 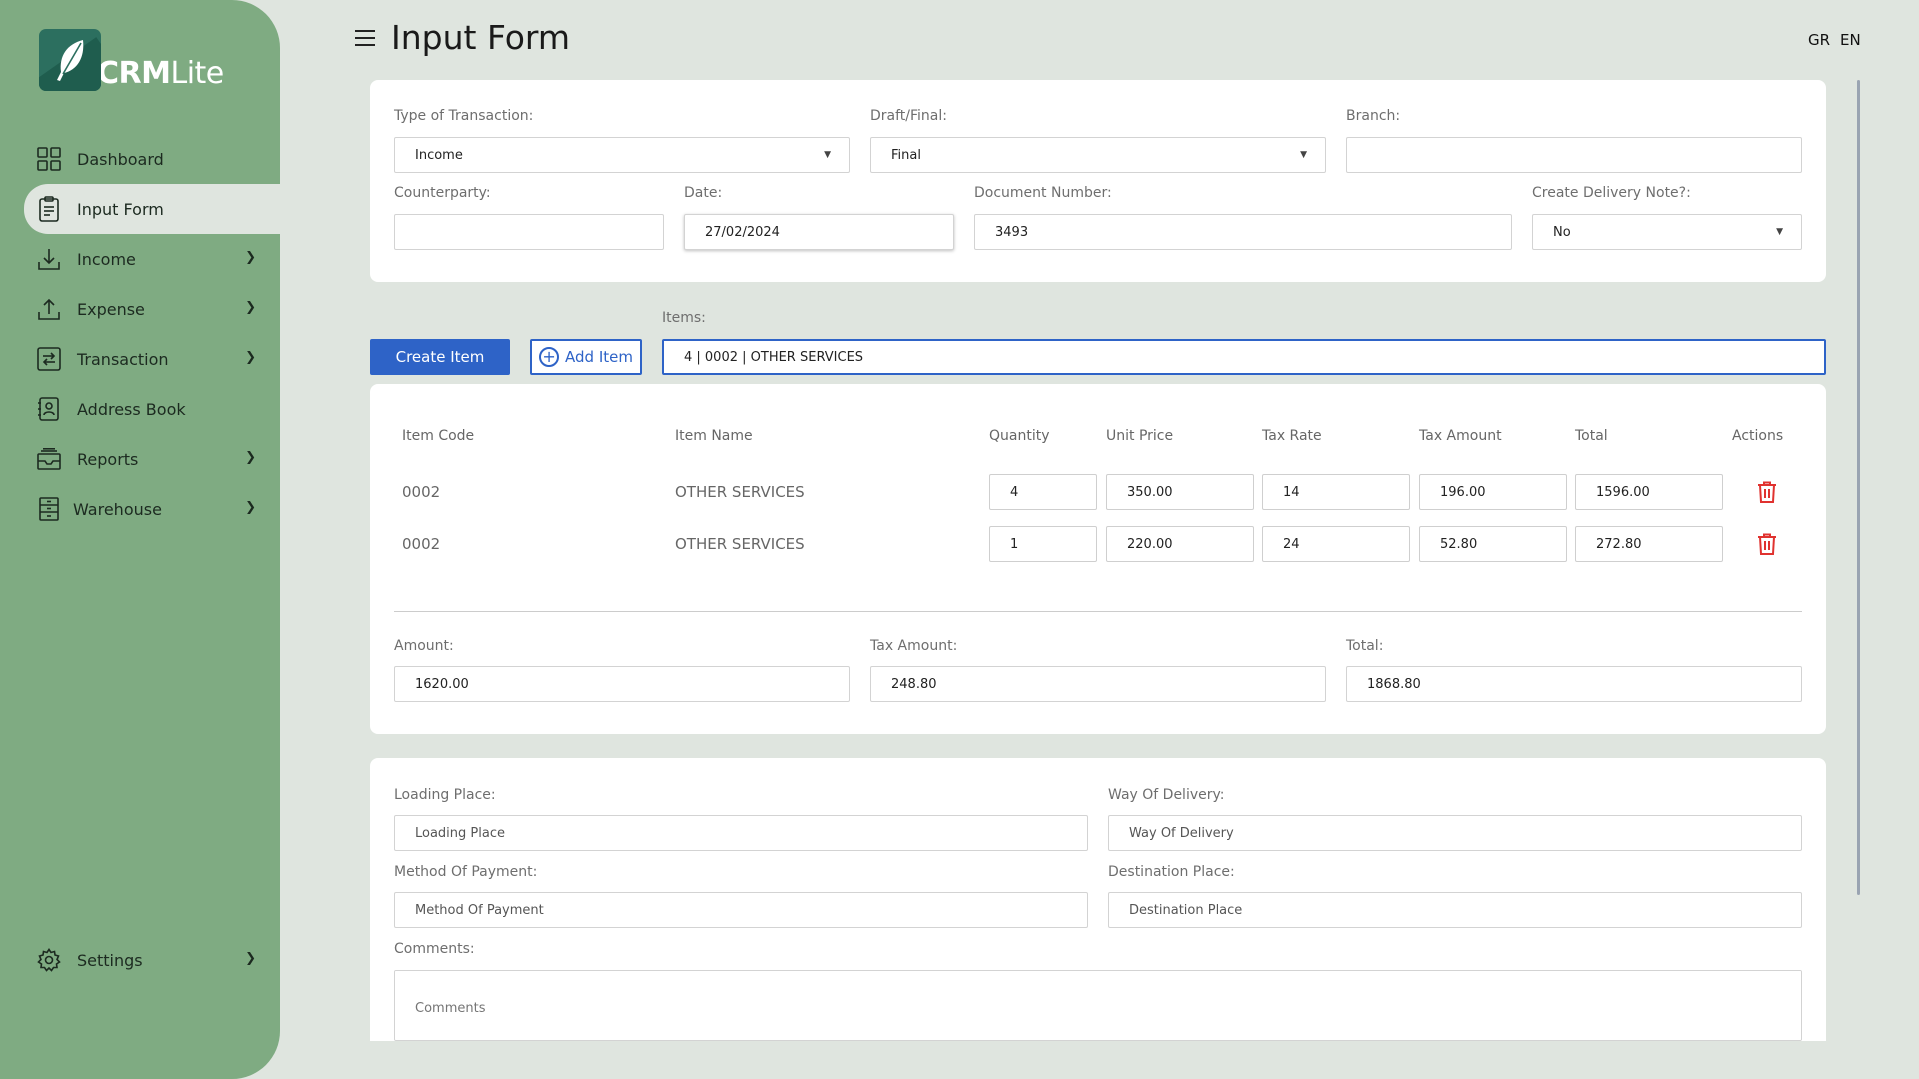 I want to click on col-header-tax-rate: Tax Rate, so click(x=1292, y=436).